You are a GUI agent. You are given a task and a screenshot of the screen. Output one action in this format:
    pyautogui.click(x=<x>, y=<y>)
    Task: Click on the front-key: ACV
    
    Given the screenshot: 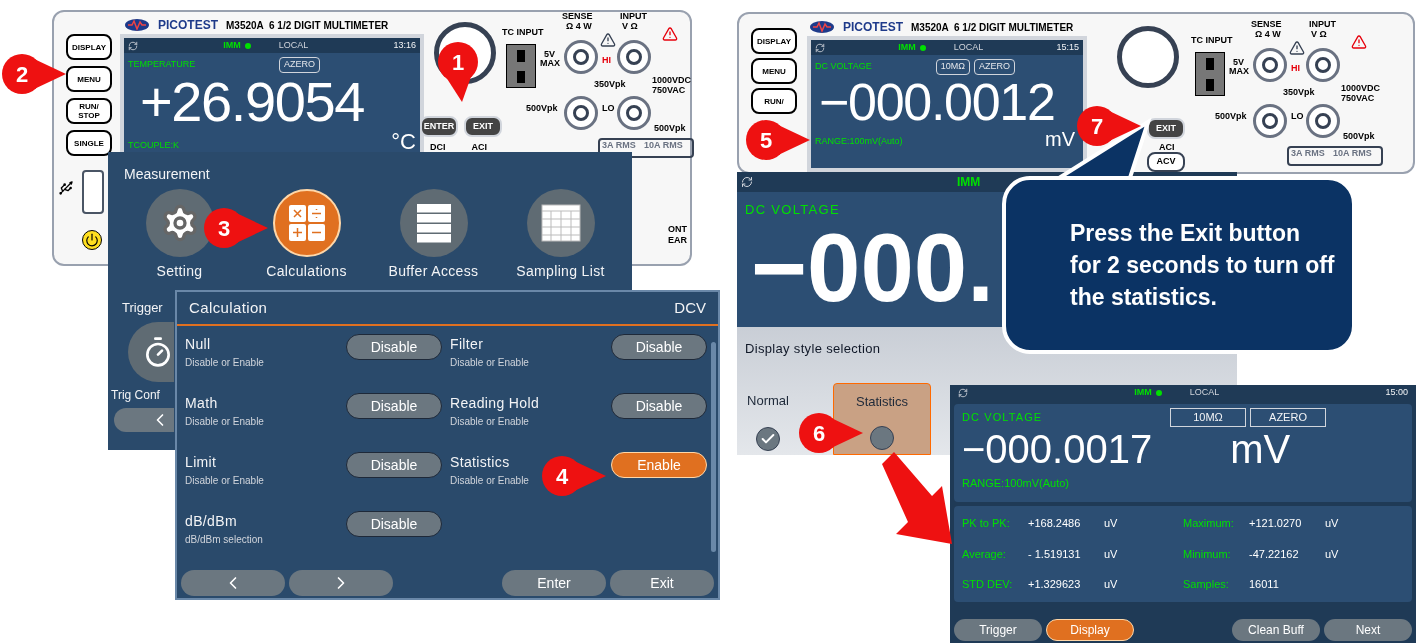 What is the action you would take?
    pyautogui.click(x=1166, y=162)
    